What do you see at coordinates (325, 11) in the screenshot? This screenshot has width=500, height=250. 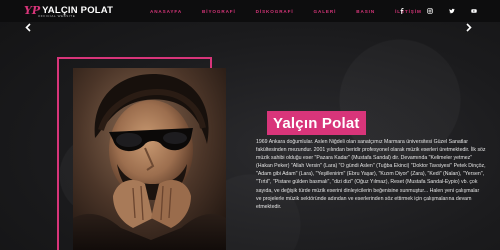 I see `nav-item-galeri: GALERİ` at bounding box center [325, 11].